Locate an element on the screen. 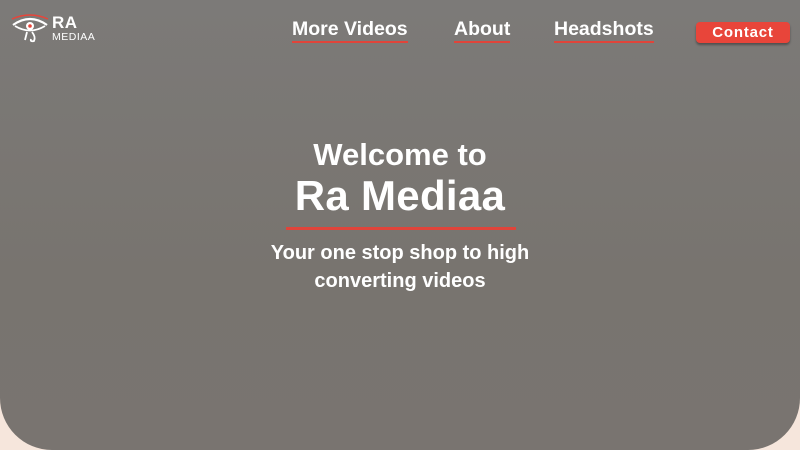  hero-welcome-text: Welcome to is located at coordinates (400, 154).